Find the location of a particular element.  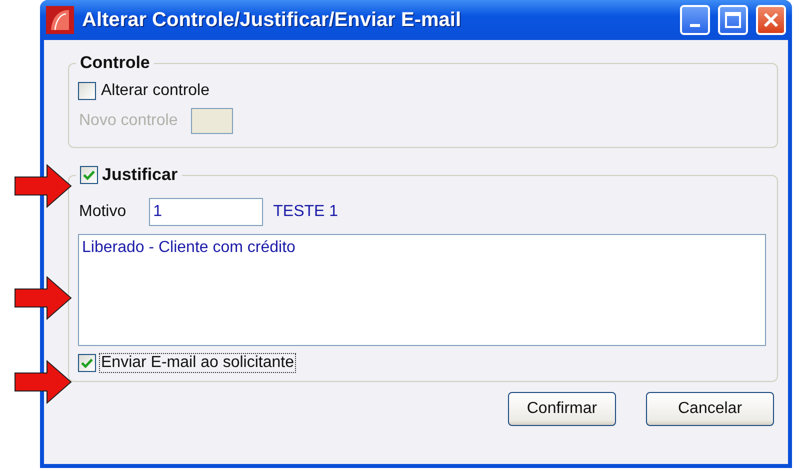

minimize-button is located at coordinates (695, 20).